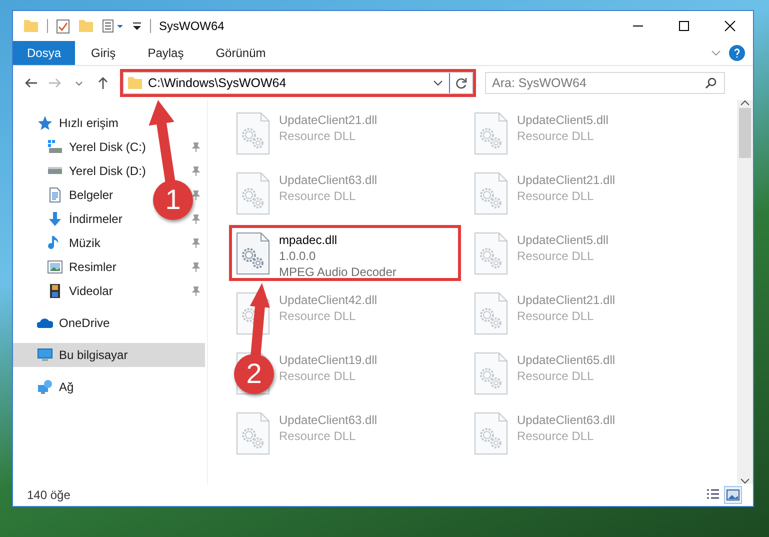 This screenshot has width=769, height=537. What do you see at coordinates (745, 103) in the screenshot?
I see `chevron-up-icon` at bounding box center [745, 103].